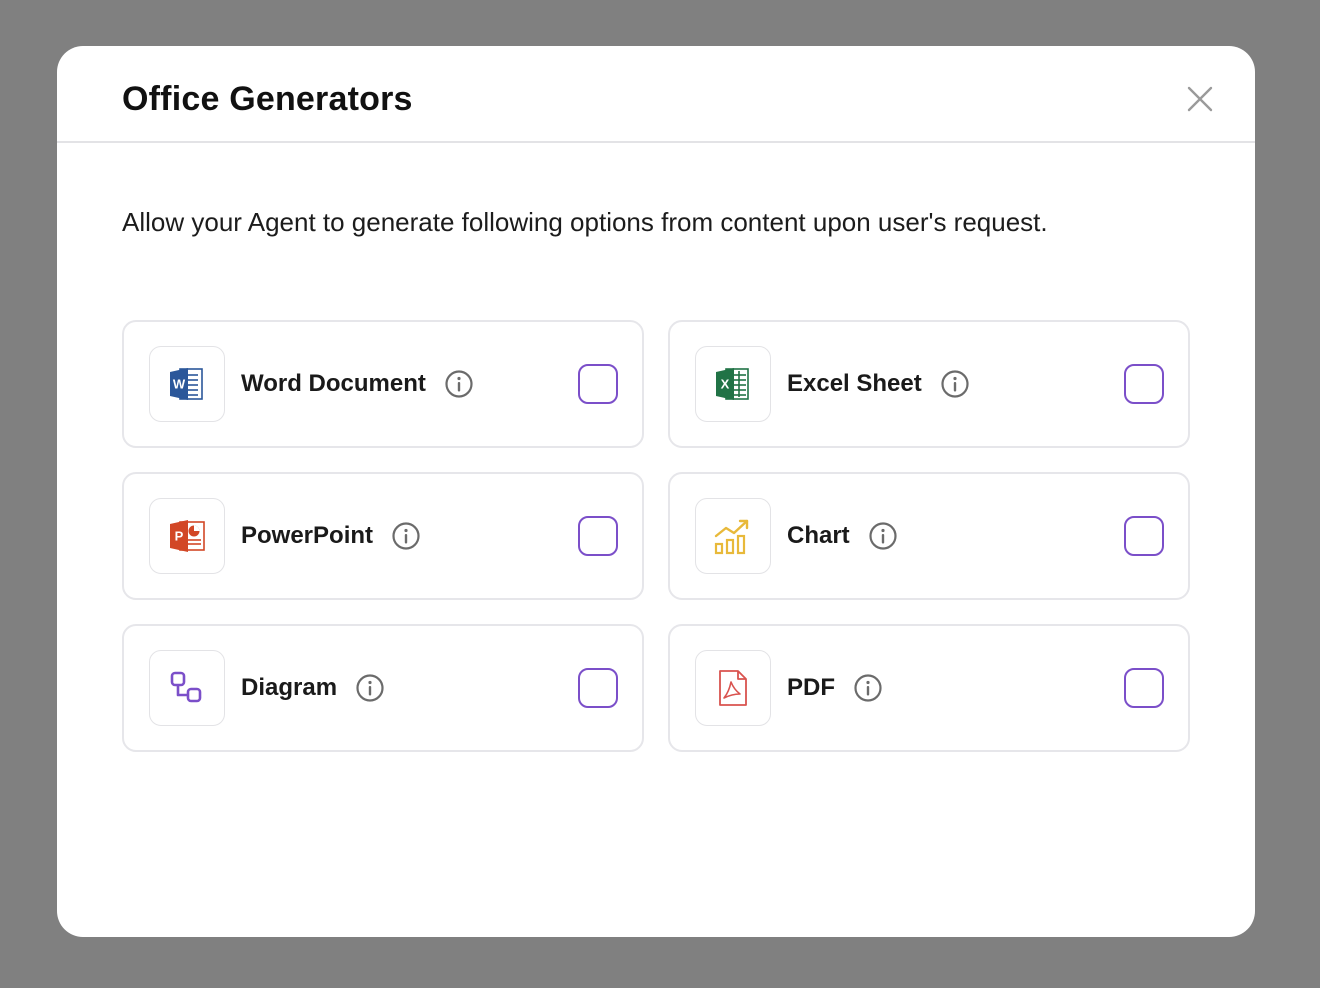 The width and height of the screenshot is (1320, 988). Describe the element at coordinates (267, 99) in the screenshot. I see `modal-title: Office Generators` at that location.